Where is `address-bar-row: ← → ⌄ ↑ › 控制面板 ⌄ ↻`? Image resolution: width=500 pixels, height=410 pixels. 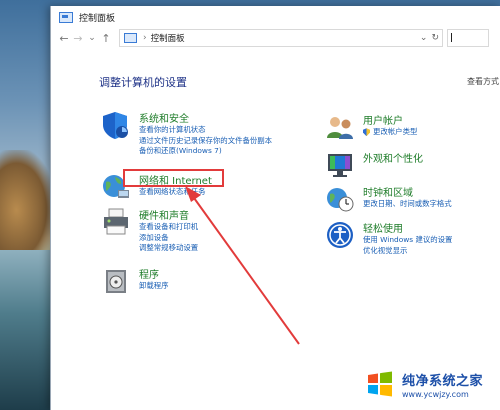 address-bar-row: ← → ⌄ ↑ › 控制面板 ⌄ ↻ is located at coordinates (275, 38).